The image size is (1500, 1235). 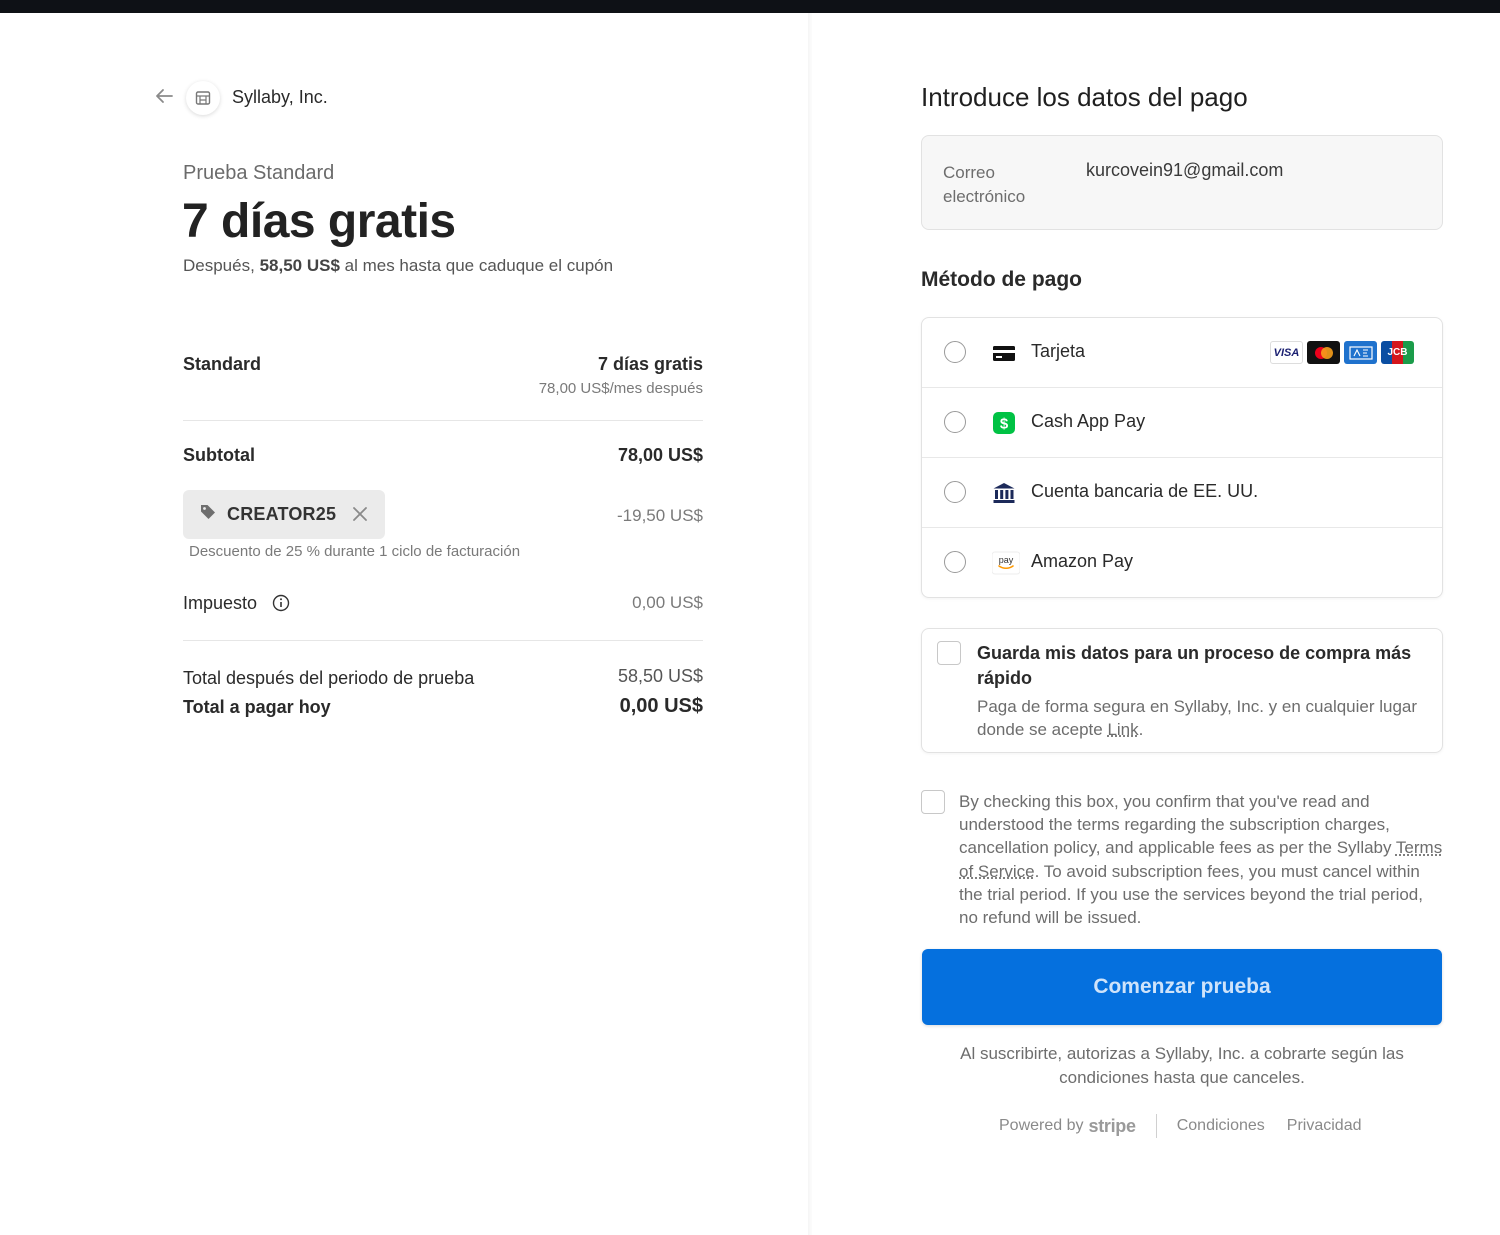 I want to click on amex-icon, so click(x=1360, y=352).